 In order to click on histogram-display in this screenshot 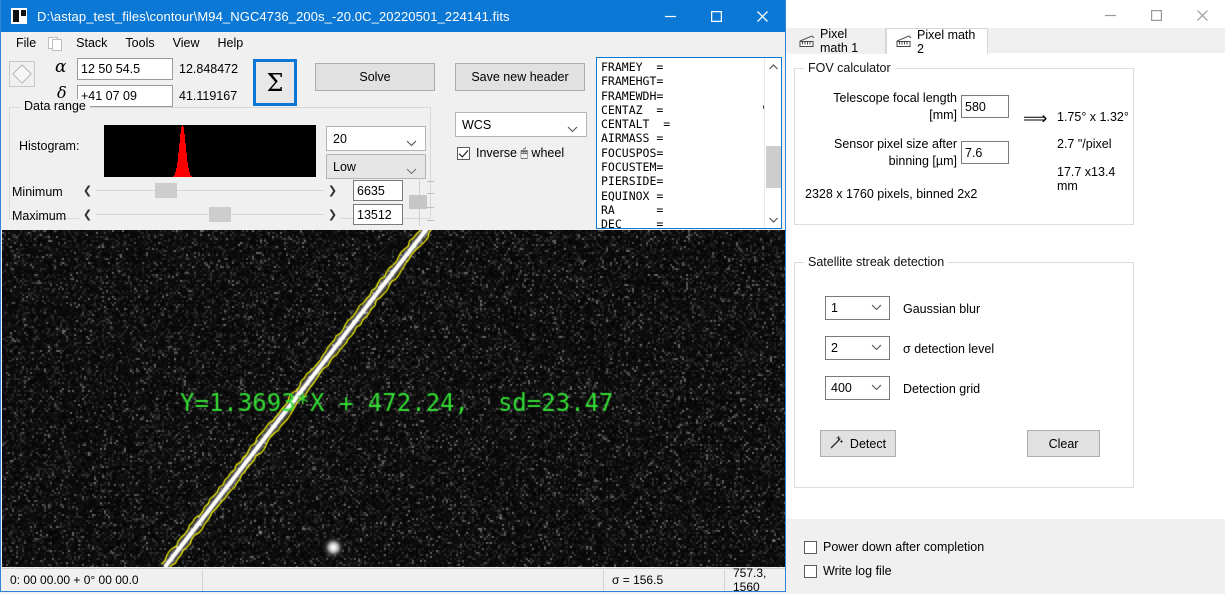, I will do `click(210, 151)`.